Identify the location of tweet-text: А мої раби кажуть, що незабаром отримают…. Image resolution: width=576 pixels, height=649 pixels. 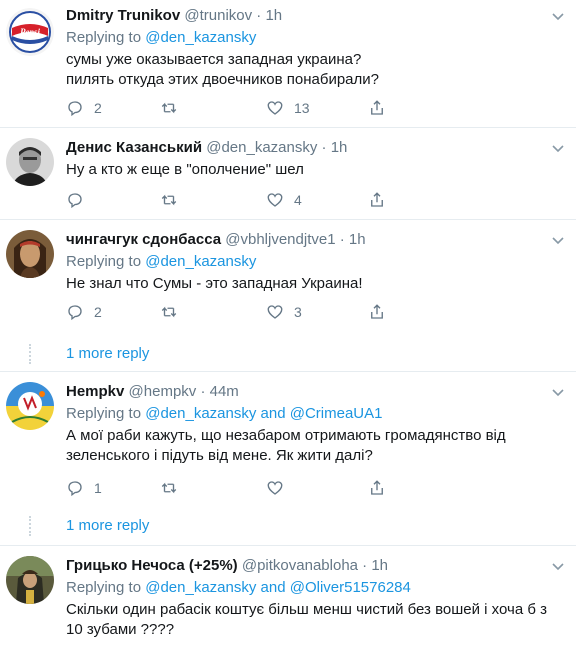
(318, 446).